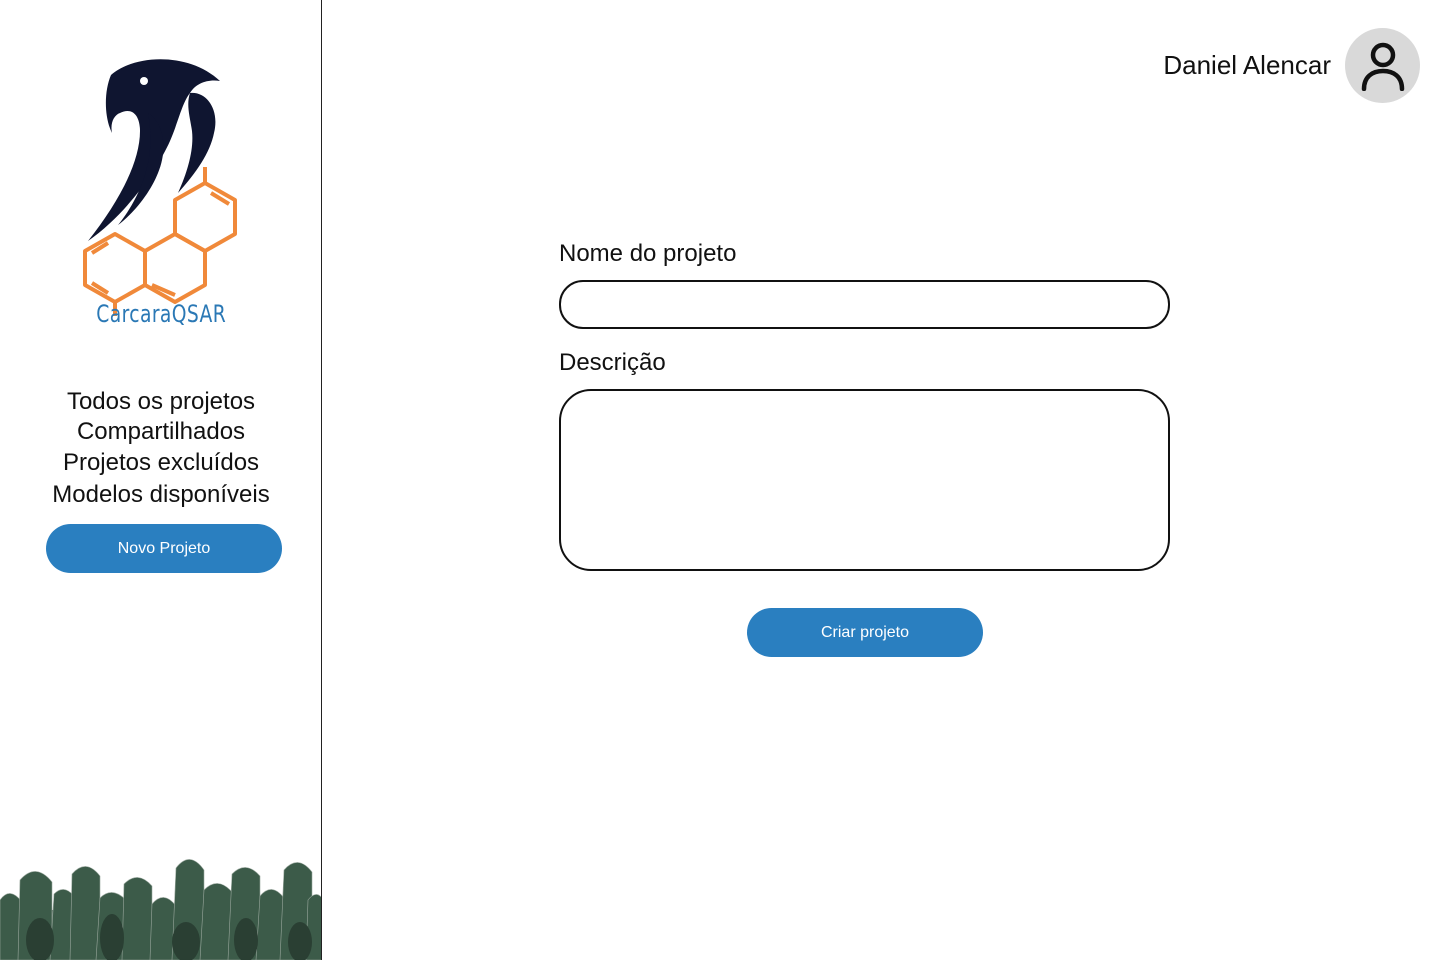 The height and width of the screenshot is (960, 1440). Describe the element at coordinates (164, 548) in the screenshot. I see `new-project-button: Novo Projeto` at that location.